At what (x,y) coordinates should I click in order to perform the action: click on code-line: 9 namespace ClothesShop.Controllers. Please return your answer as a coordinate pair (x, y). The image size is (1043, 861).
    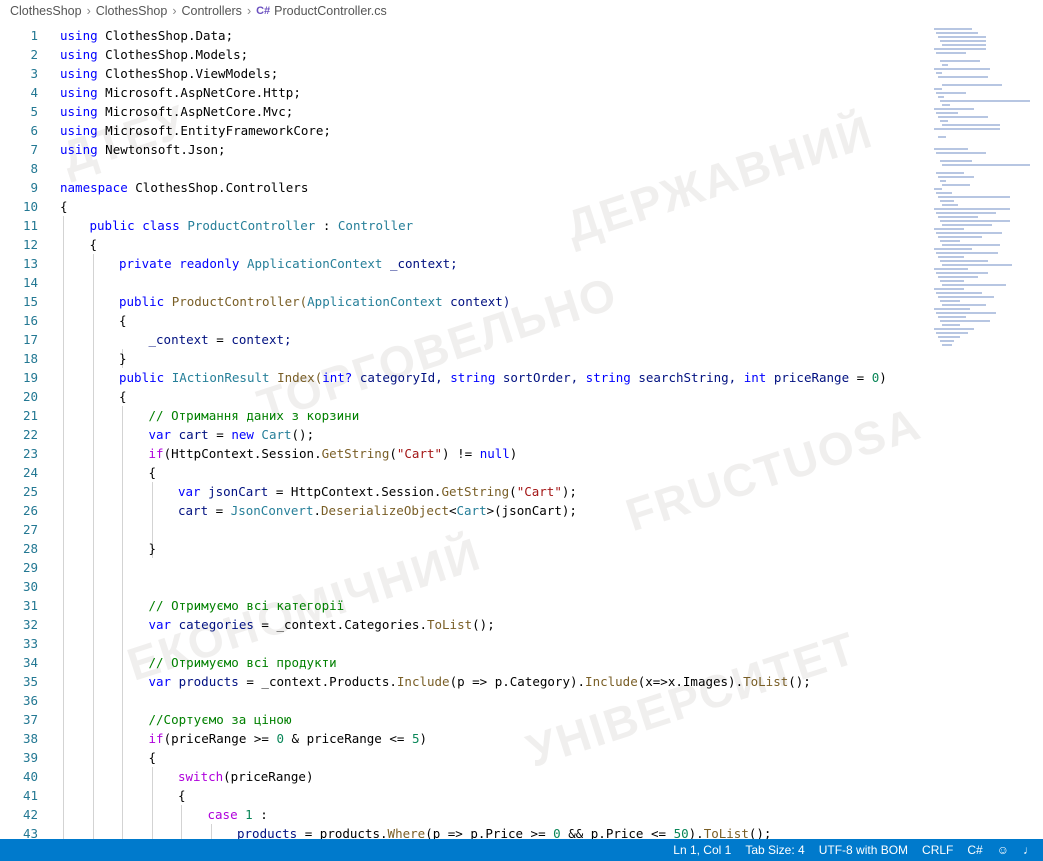
    Looking at the image, I should click on (465, 187).